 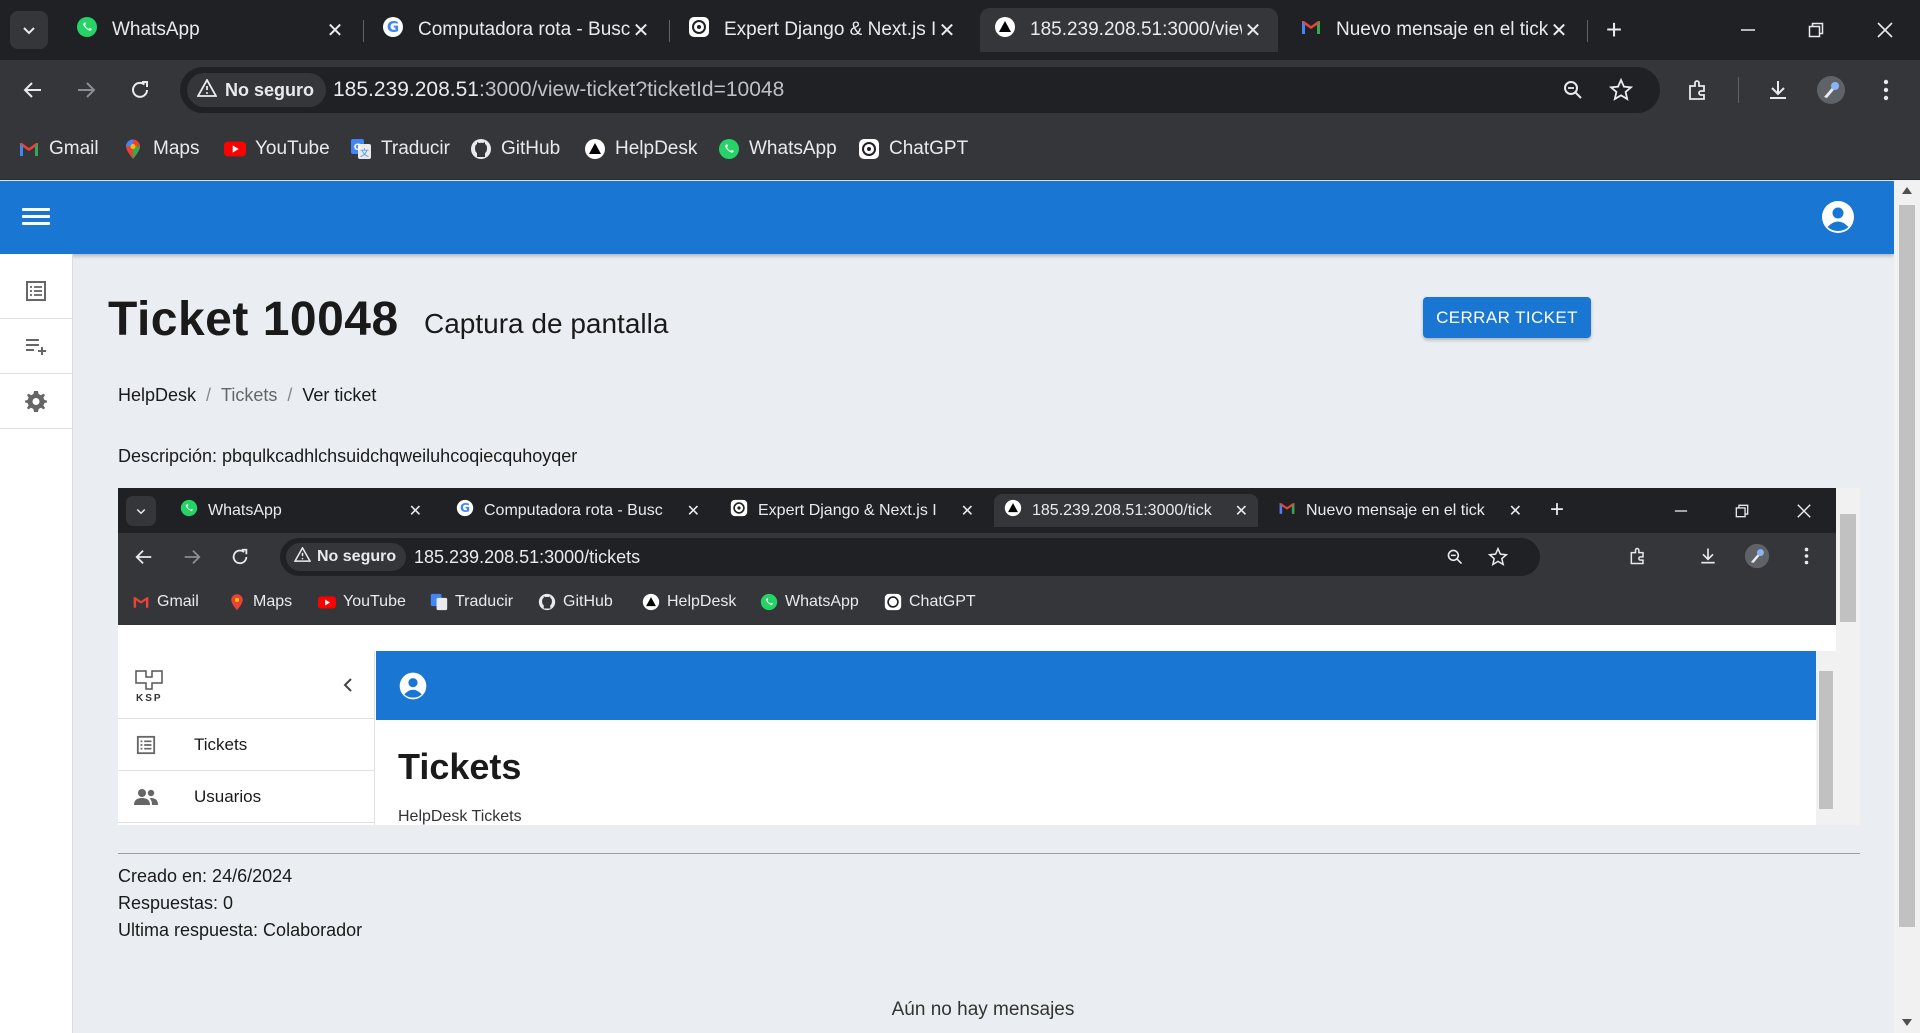 What do you see at coordinates (1614, 30) in the screenshot?
I see `new-tab-button: +` at bounding box center [1614, 30].